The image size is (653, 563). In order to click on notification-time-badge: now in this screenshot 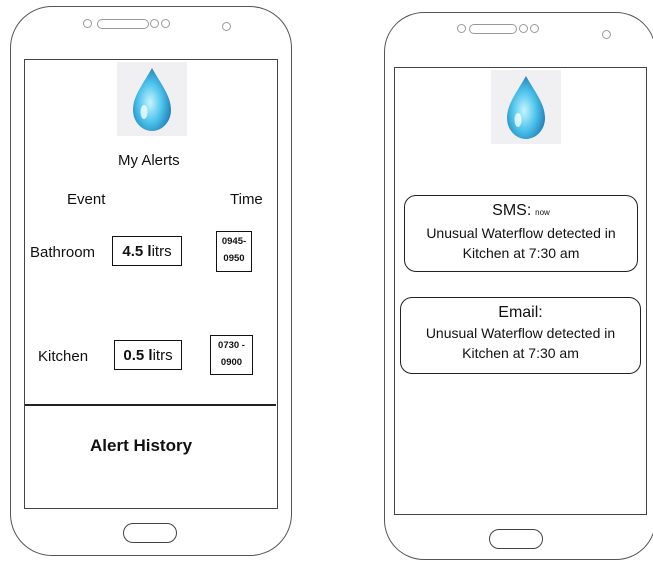, I will do `click(542, 212)`.